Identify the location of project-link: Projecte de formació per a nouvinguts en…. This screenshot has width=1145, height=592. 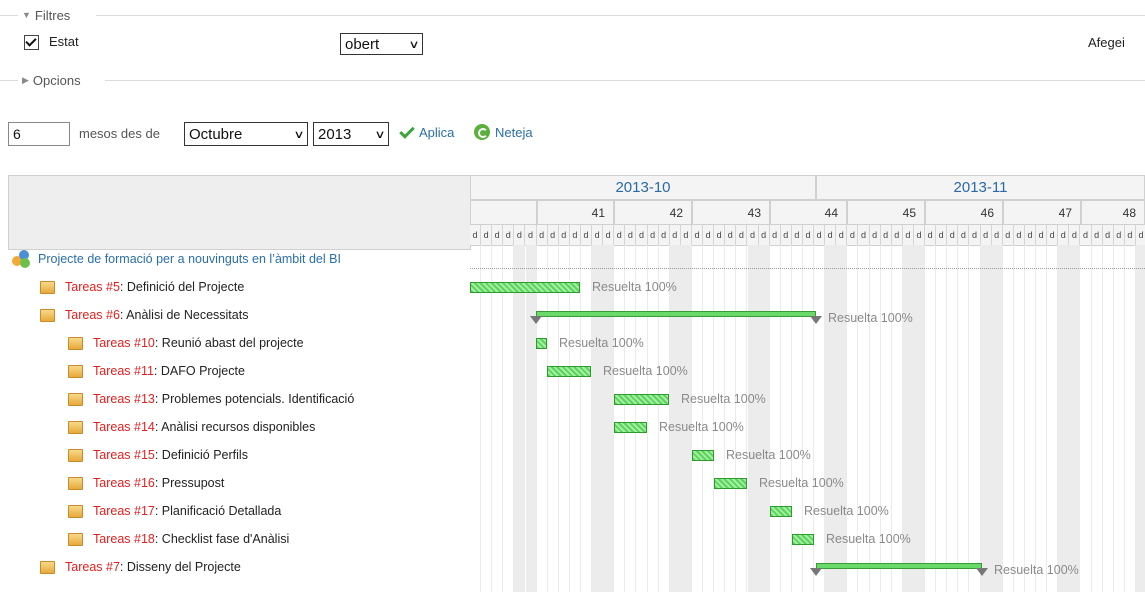
(189, 259).